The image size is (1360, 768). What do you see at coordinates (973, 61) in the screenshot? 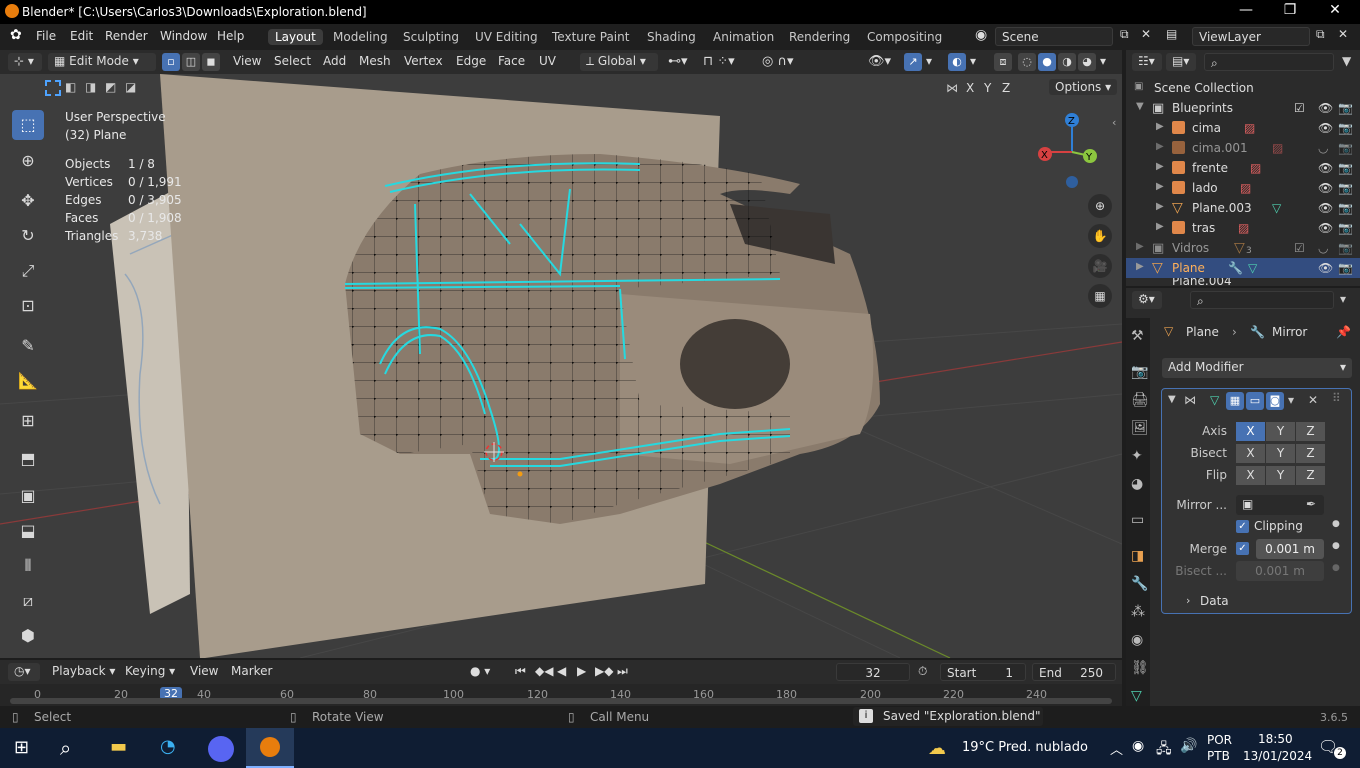
I see `overlays-dropdown-icon: ▾` at bounding box center [973, 61].